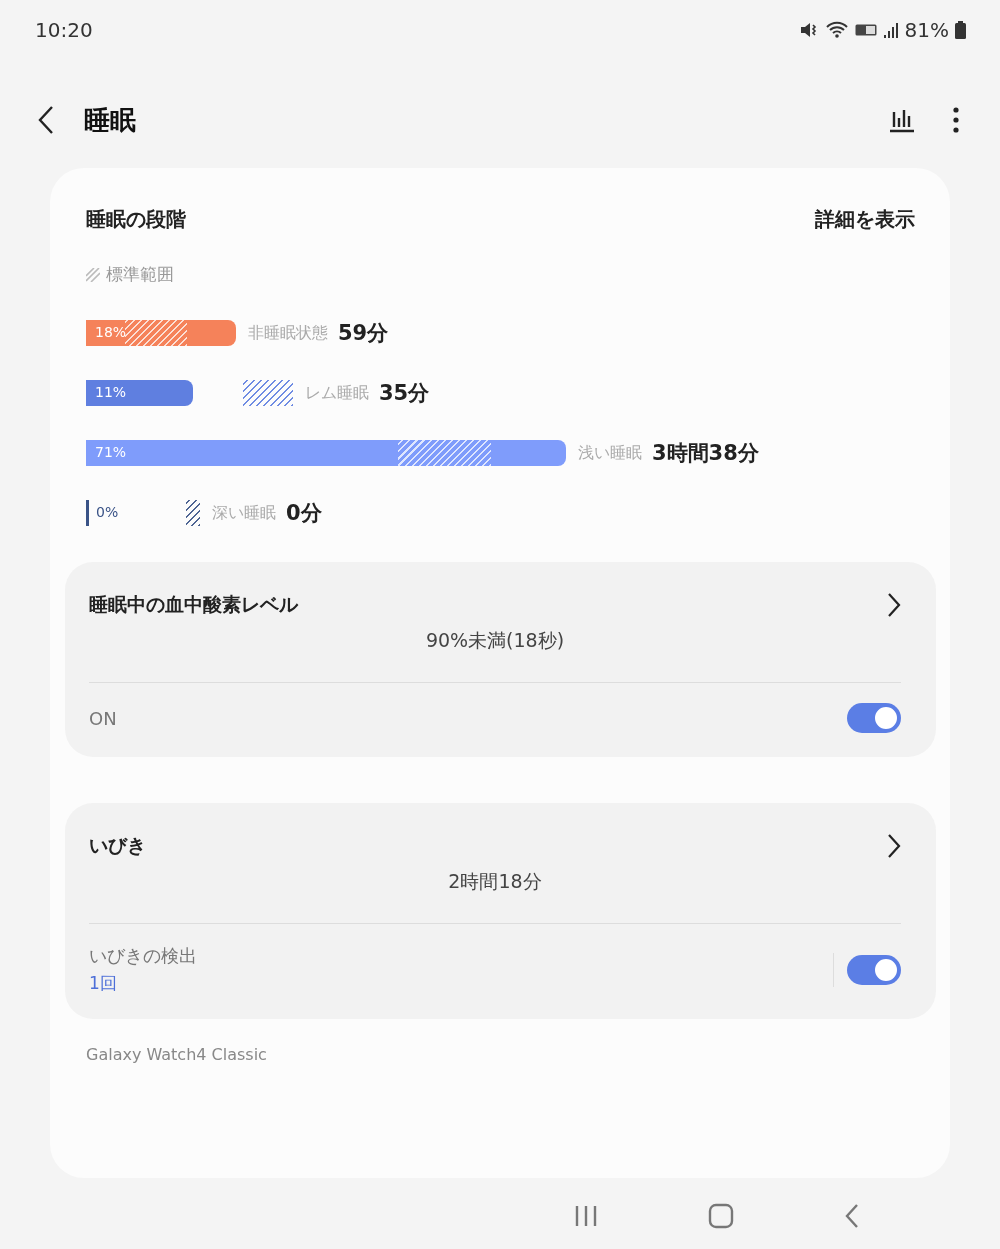 The height and width of the screenshot is (1249, 1000). I want to click on card-summary: 90%未満(18秒), so click(495, 640).